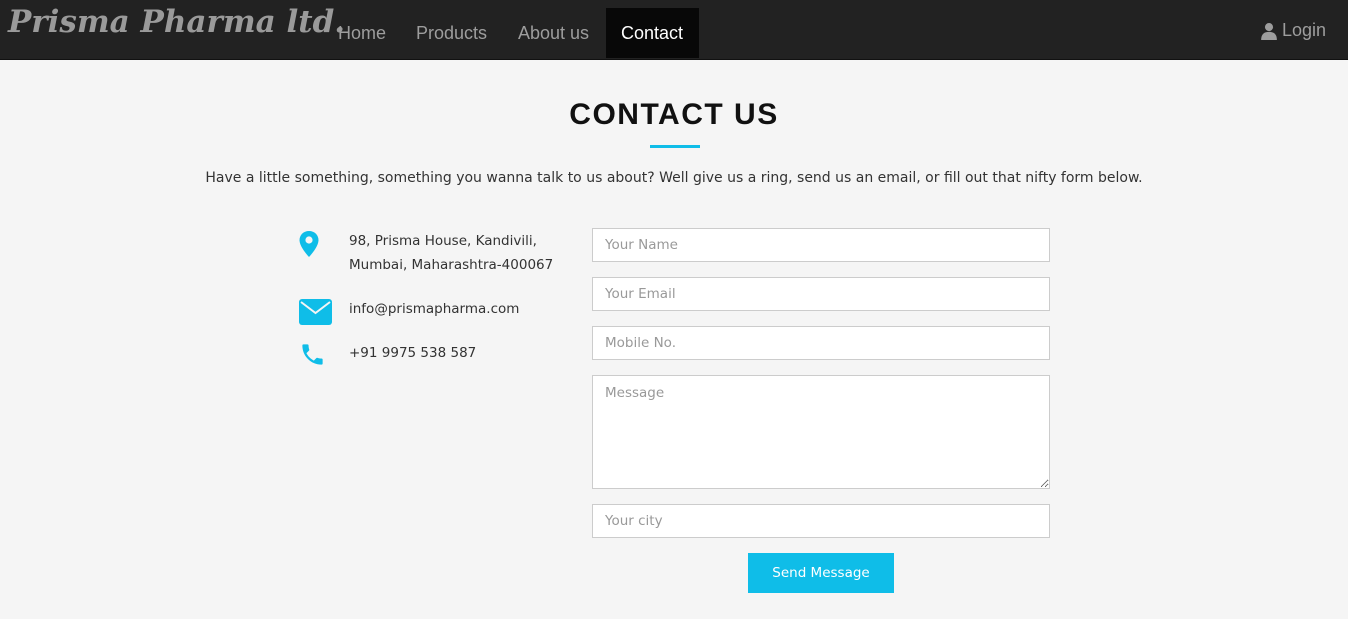 This screenshot has width=1348, height=619. I want to click on email-text: info@prismapharma.com, so click(434, 309).